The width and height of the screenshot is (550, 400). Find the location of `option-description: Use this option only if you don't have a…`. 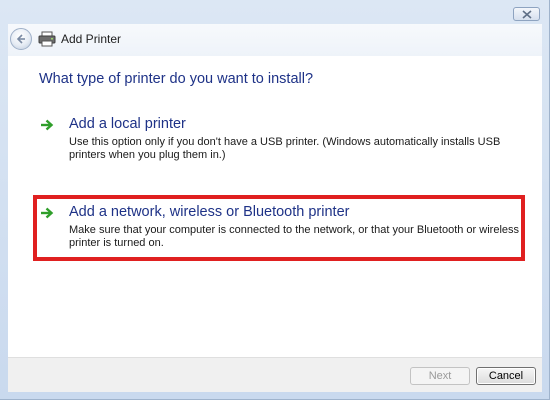

option-description: Use this option only if you don't have a… is located at coordinates (285, 148).